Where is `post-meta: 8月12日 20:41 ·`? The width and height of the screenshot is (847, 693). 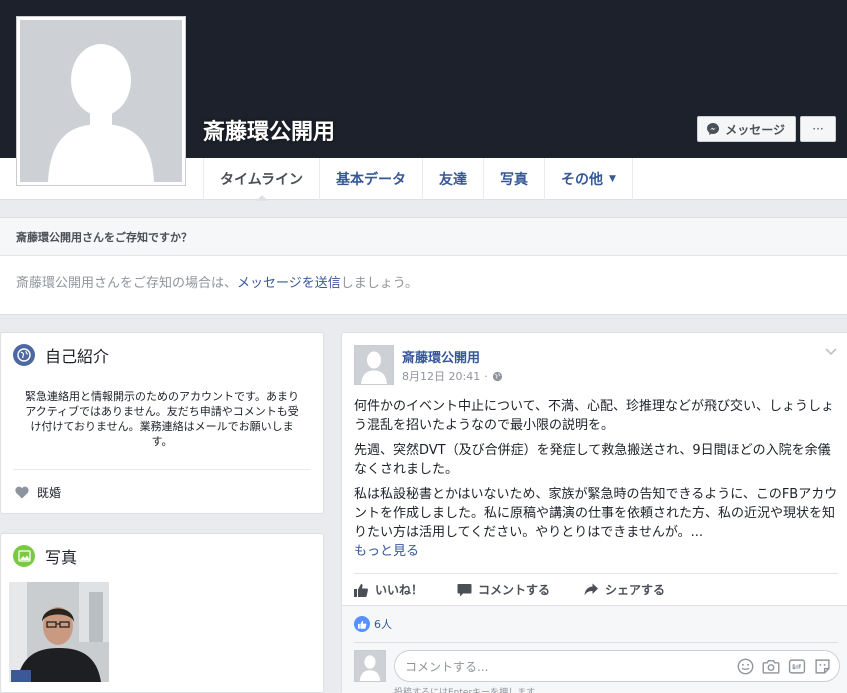 post-meta: 8月12日 20:41 · is located at coordinates (452, 376).